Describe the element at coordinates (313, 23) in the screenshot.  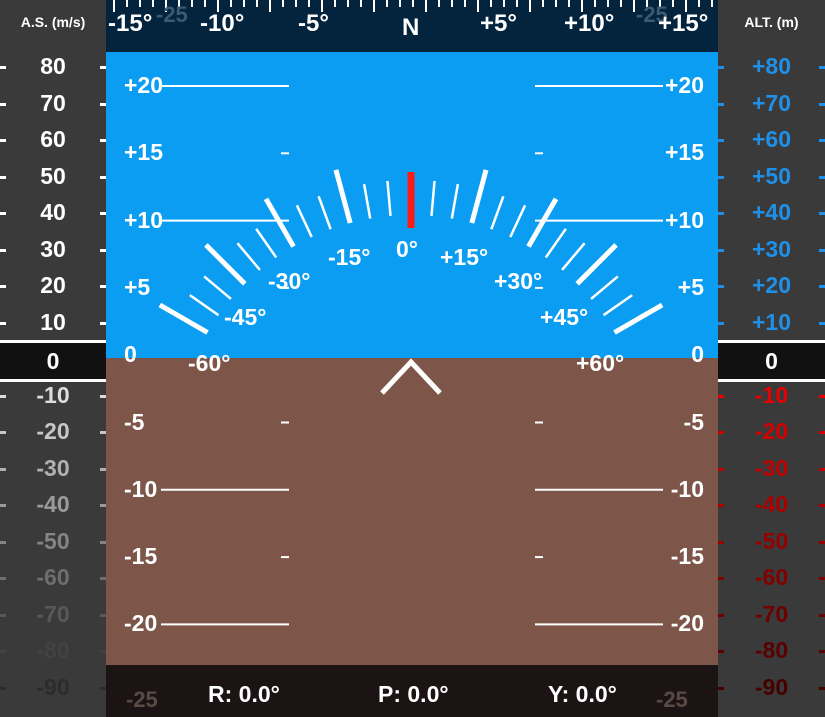
I see `heading-label: -5°` at that location.